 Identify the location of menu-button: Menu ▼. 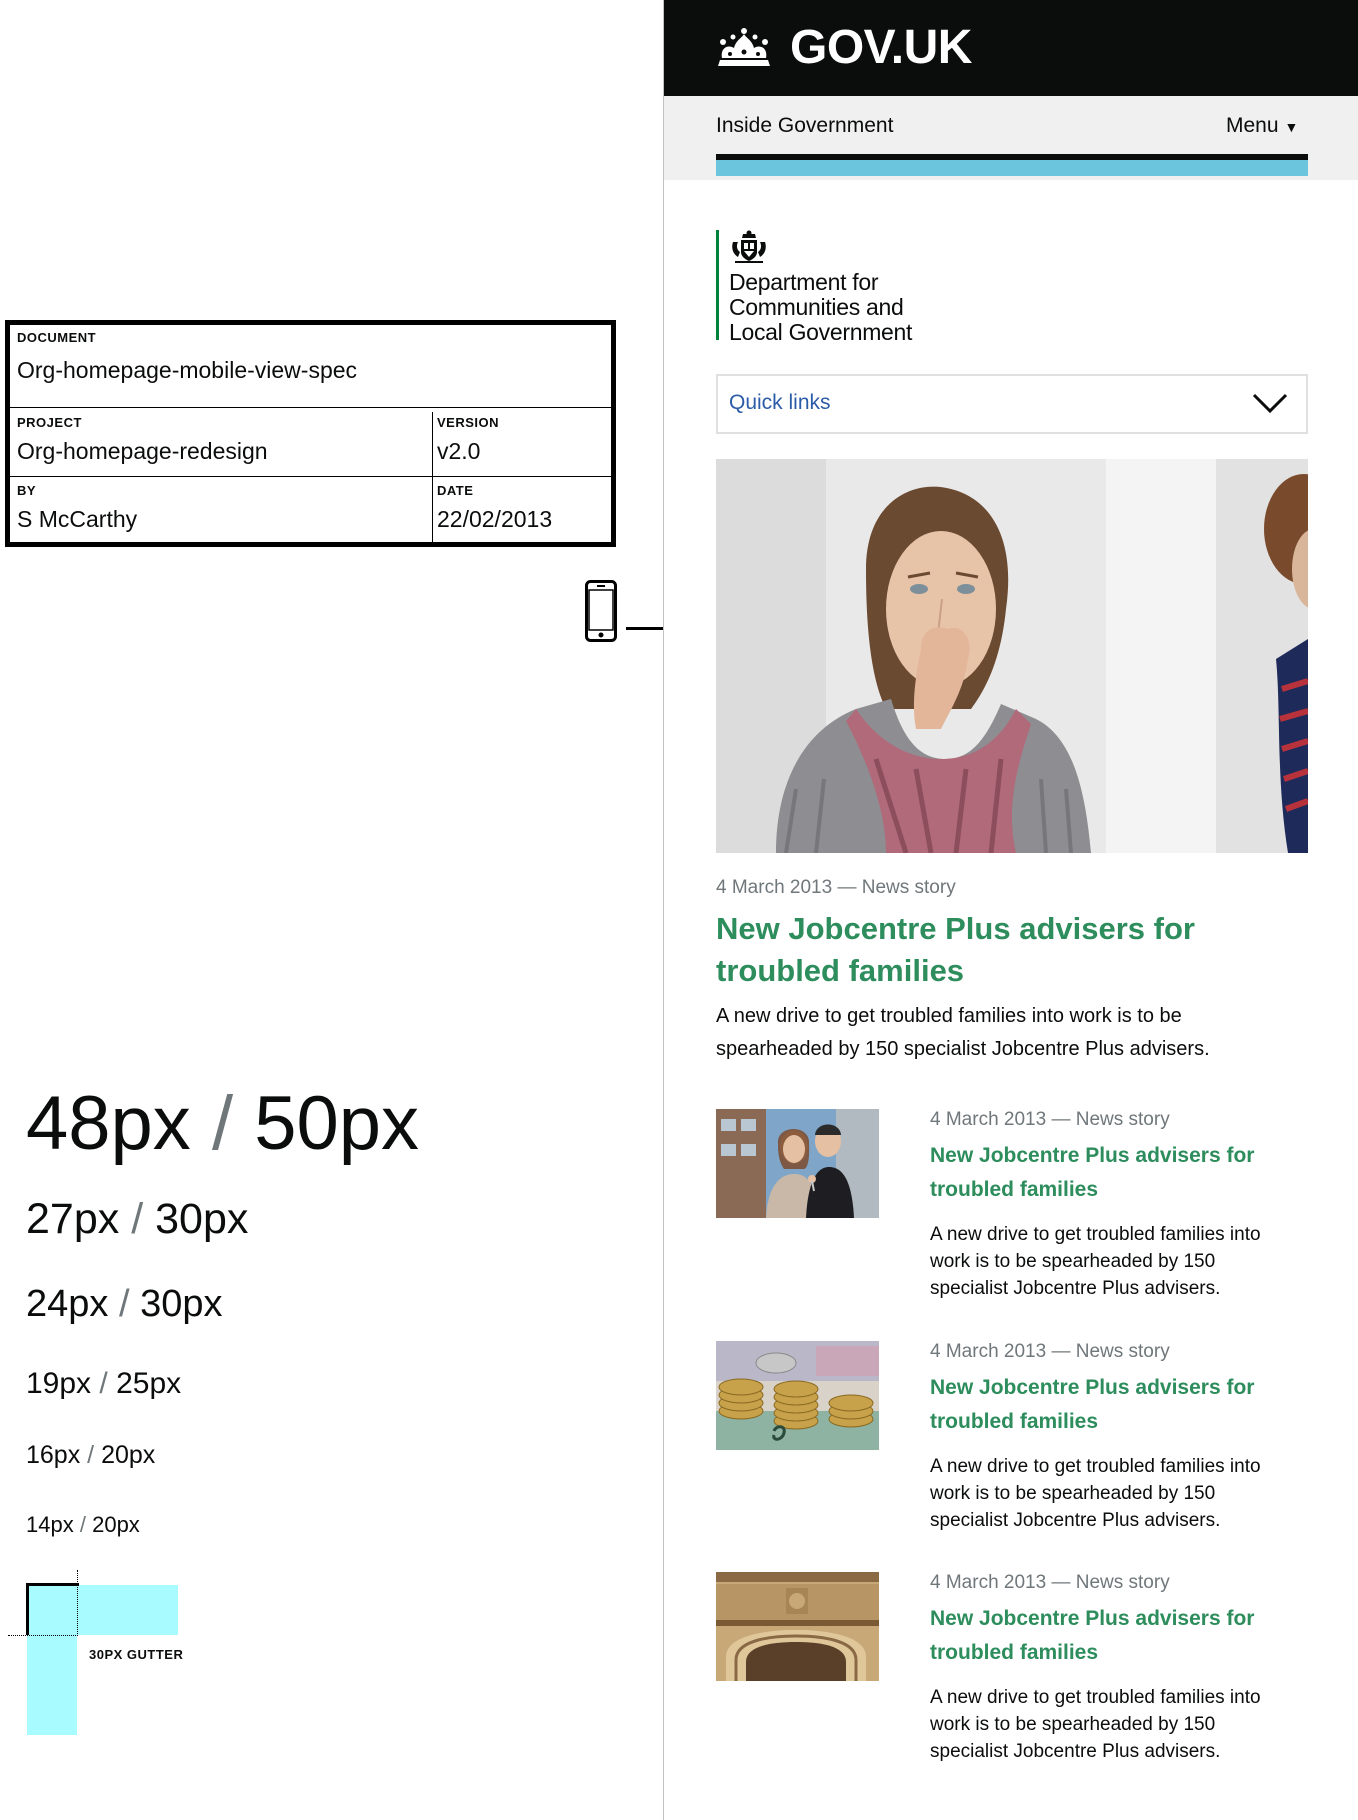
(1262, 126).